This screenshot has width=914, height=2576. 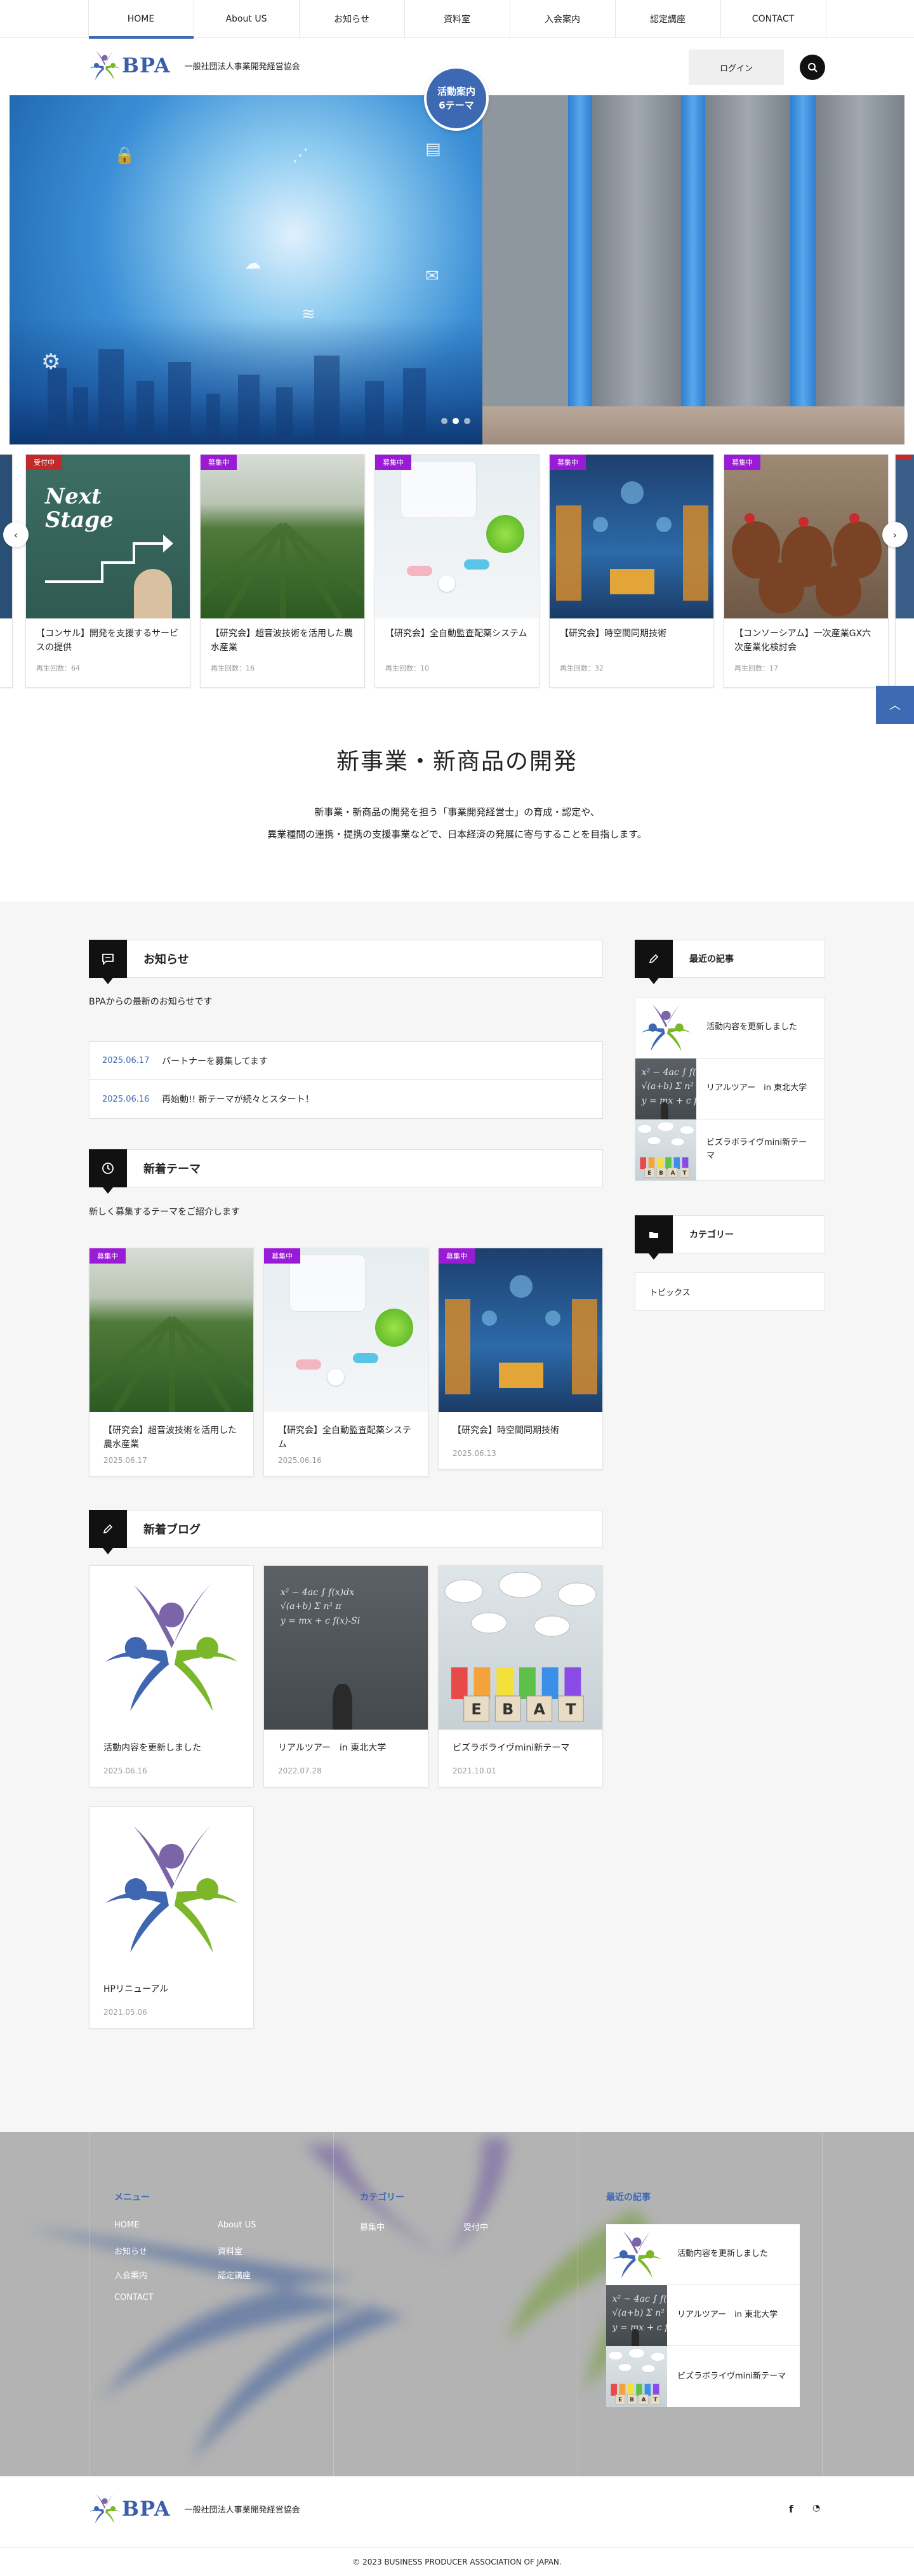 I want to click on nav-item-3: 資料室, so click(x=457, y=19).